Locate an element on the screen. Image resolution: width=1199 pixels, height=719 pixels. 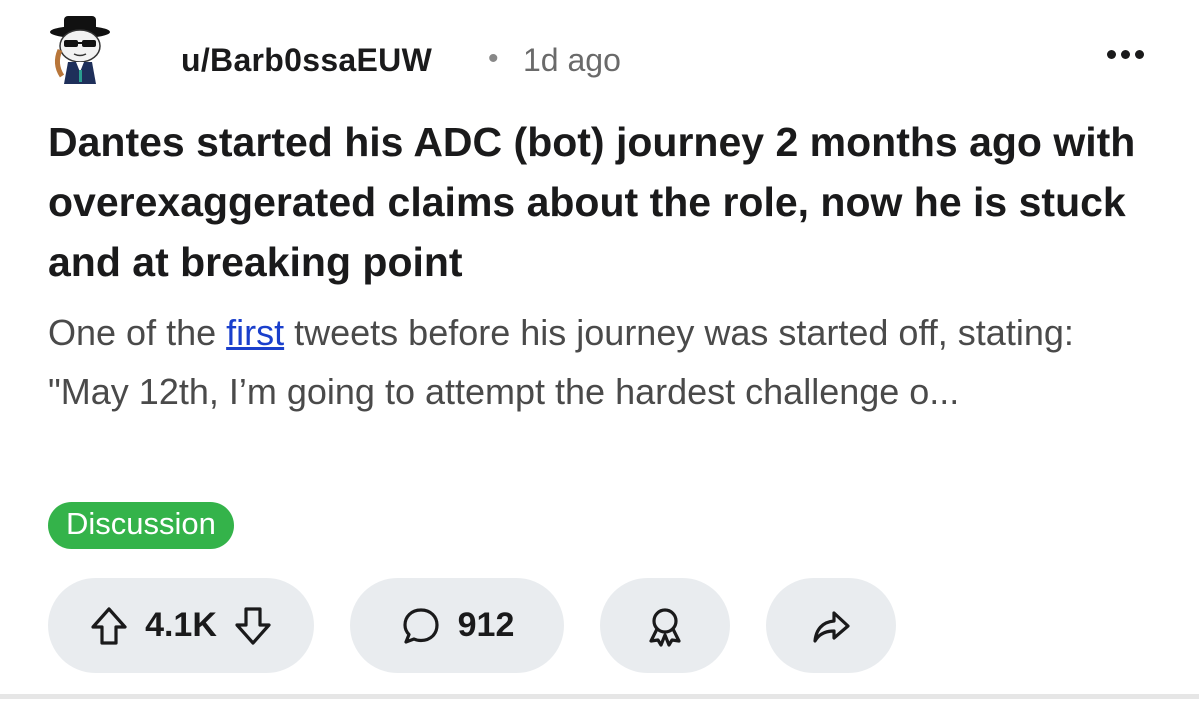
comment-bubble-icon is located at coordinates (421, 626).